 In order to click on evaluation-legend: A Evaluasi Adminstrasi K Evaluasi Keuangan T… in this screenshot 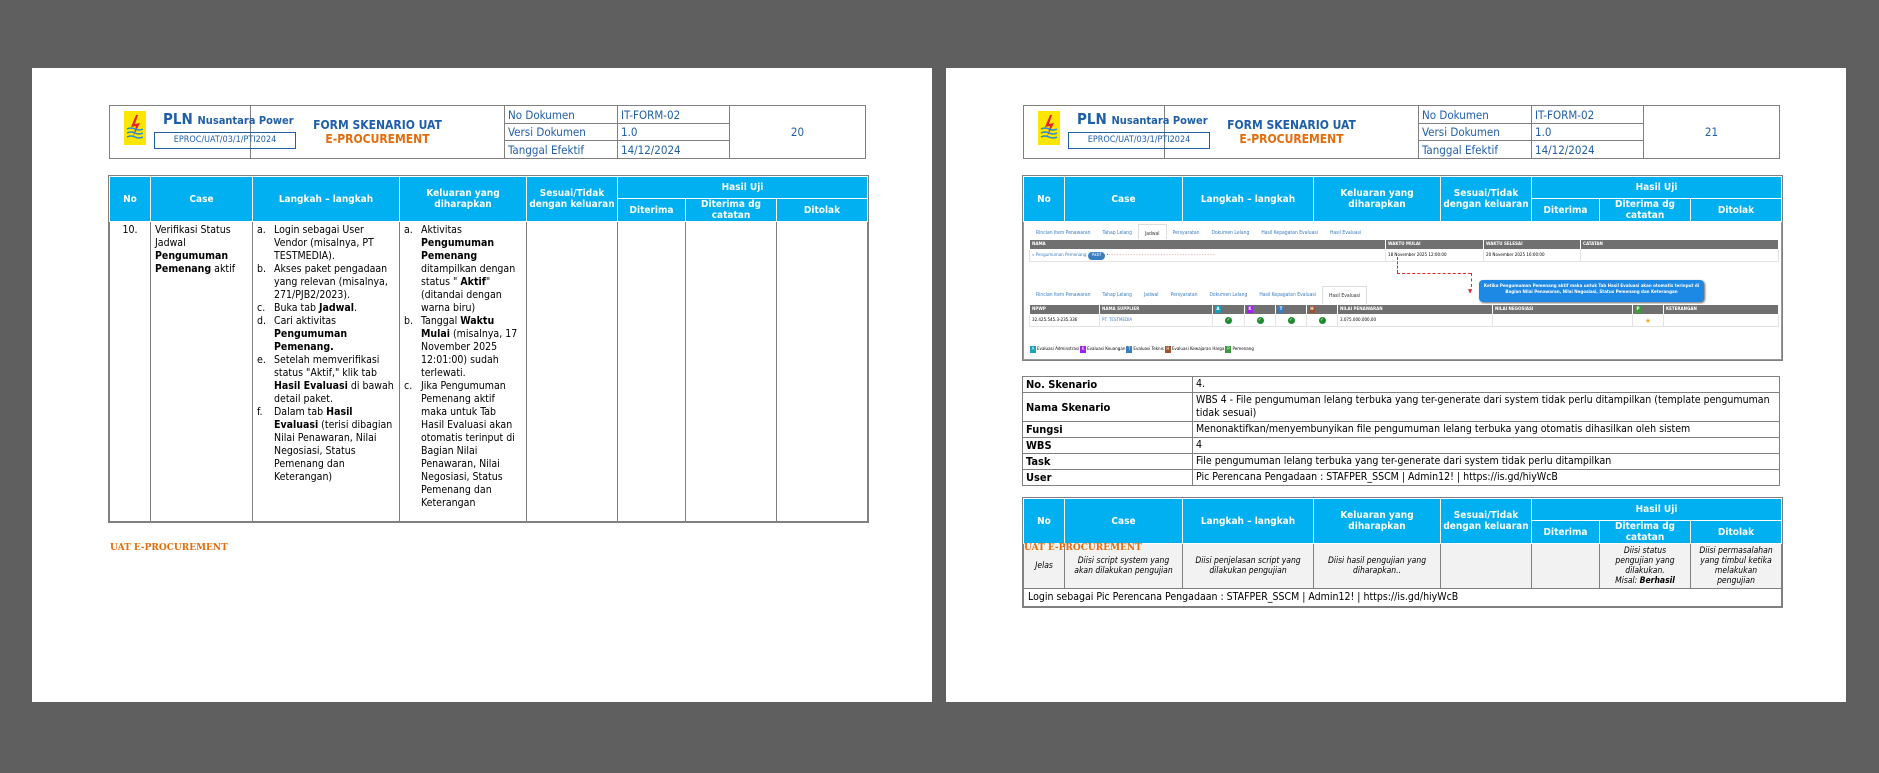, I will do `click(1142, 349)`.